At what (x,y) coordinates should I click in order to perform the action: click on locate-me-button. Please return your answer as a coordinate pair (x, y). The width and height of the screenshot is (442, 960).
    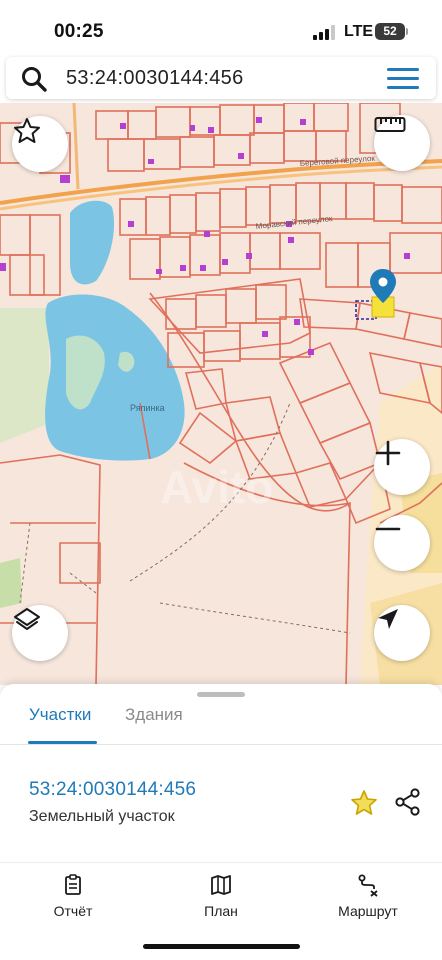
    Looking at the image, I should click on (402, 633).